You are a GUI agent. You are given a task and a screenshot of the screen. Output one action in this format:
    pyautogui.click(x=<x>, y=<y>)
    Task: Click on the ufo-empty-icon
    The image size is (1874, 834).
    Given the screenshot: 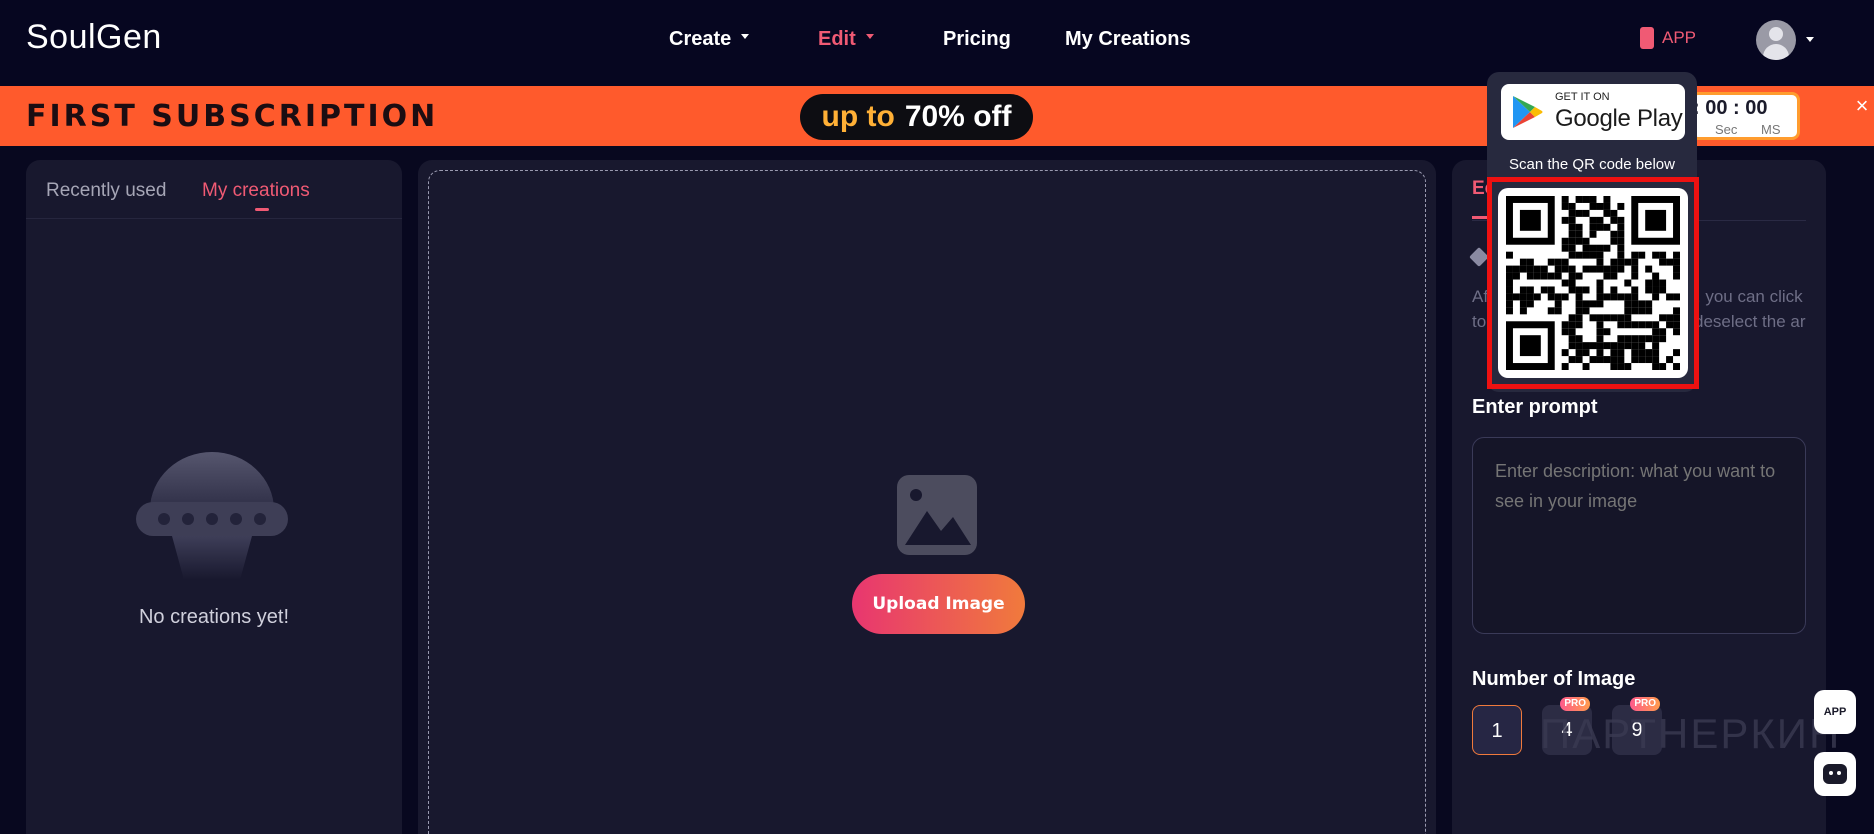 What is the action you would take?
    pyautogui.click(x=212, y=516)
    